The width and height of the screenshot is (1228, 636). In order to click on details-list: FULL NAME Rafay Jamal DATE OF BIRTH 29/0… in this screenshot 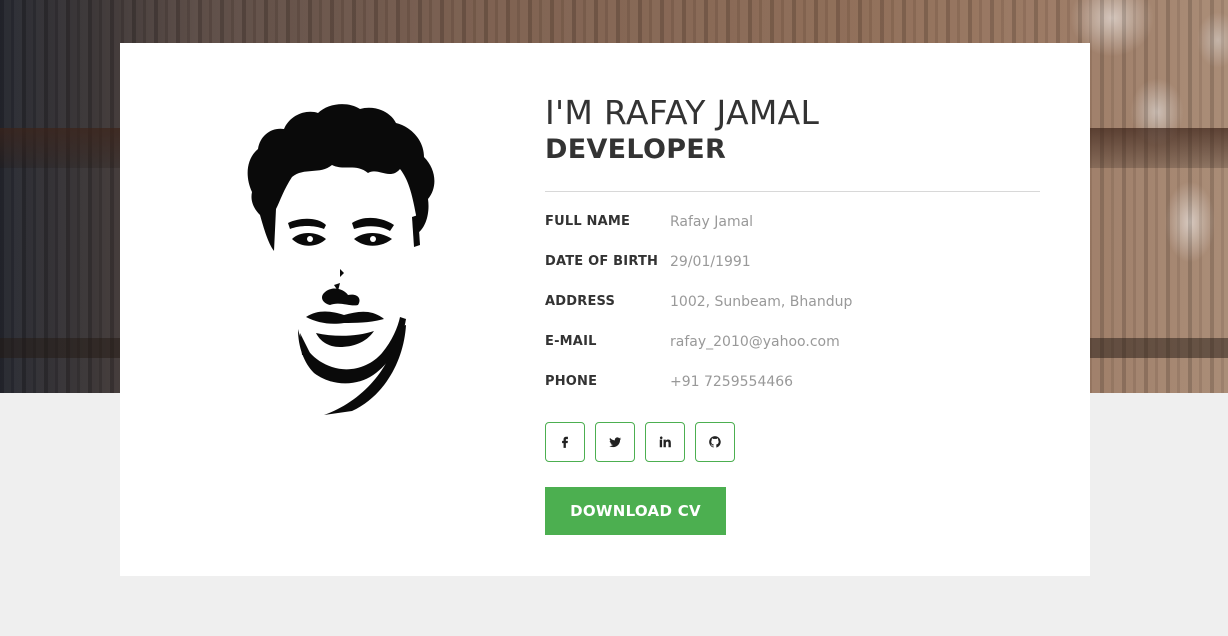, I will do `click(792, 312)`.